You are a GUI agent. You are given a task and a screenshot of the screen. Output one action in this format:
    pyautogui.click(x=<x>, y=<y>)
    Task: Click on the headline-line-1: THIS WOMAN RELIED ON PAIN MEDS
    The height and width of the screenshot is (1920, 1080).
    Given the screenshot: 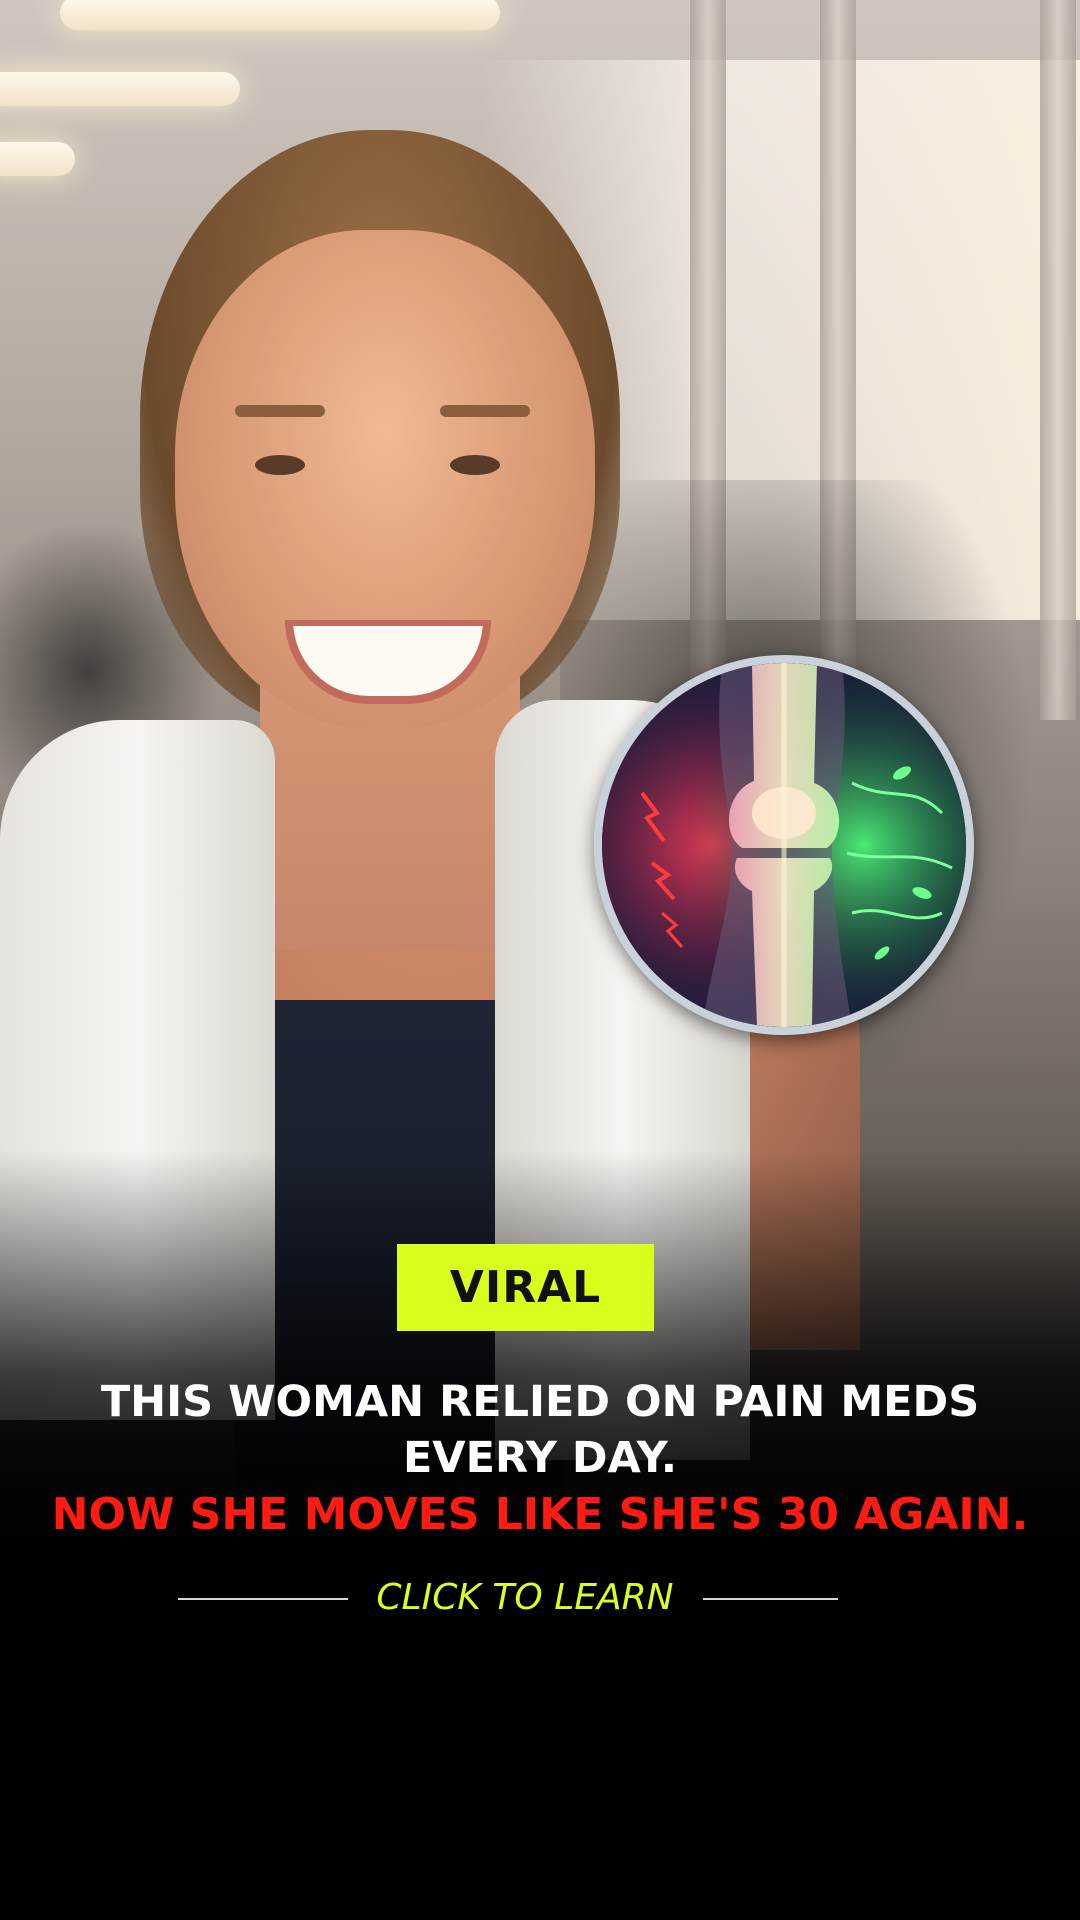 What is the action you would take?
    pyautogui.click(x=540, y=1402)
    